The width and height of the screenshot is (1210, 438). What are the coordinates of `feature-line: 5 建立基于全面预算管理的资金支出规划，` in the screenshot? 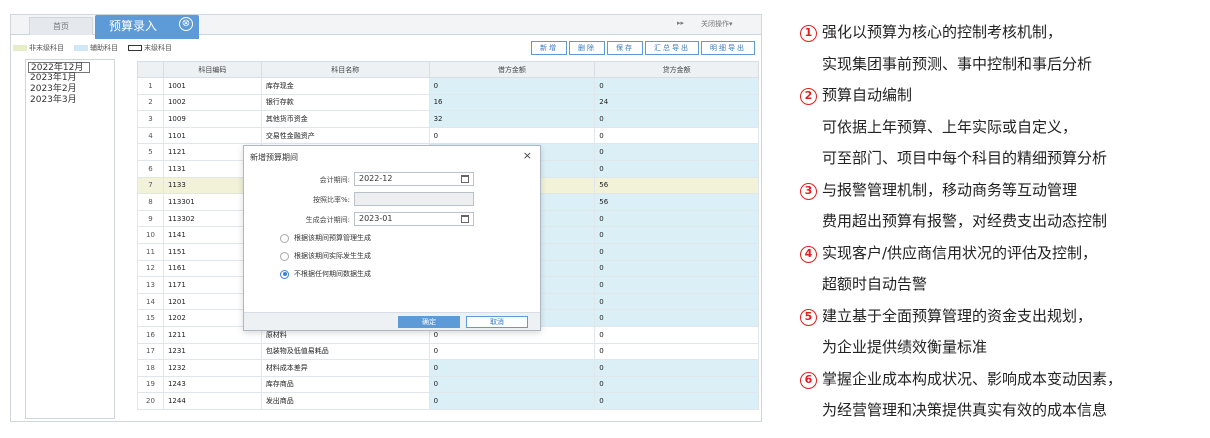 It's located at (1000, 322).